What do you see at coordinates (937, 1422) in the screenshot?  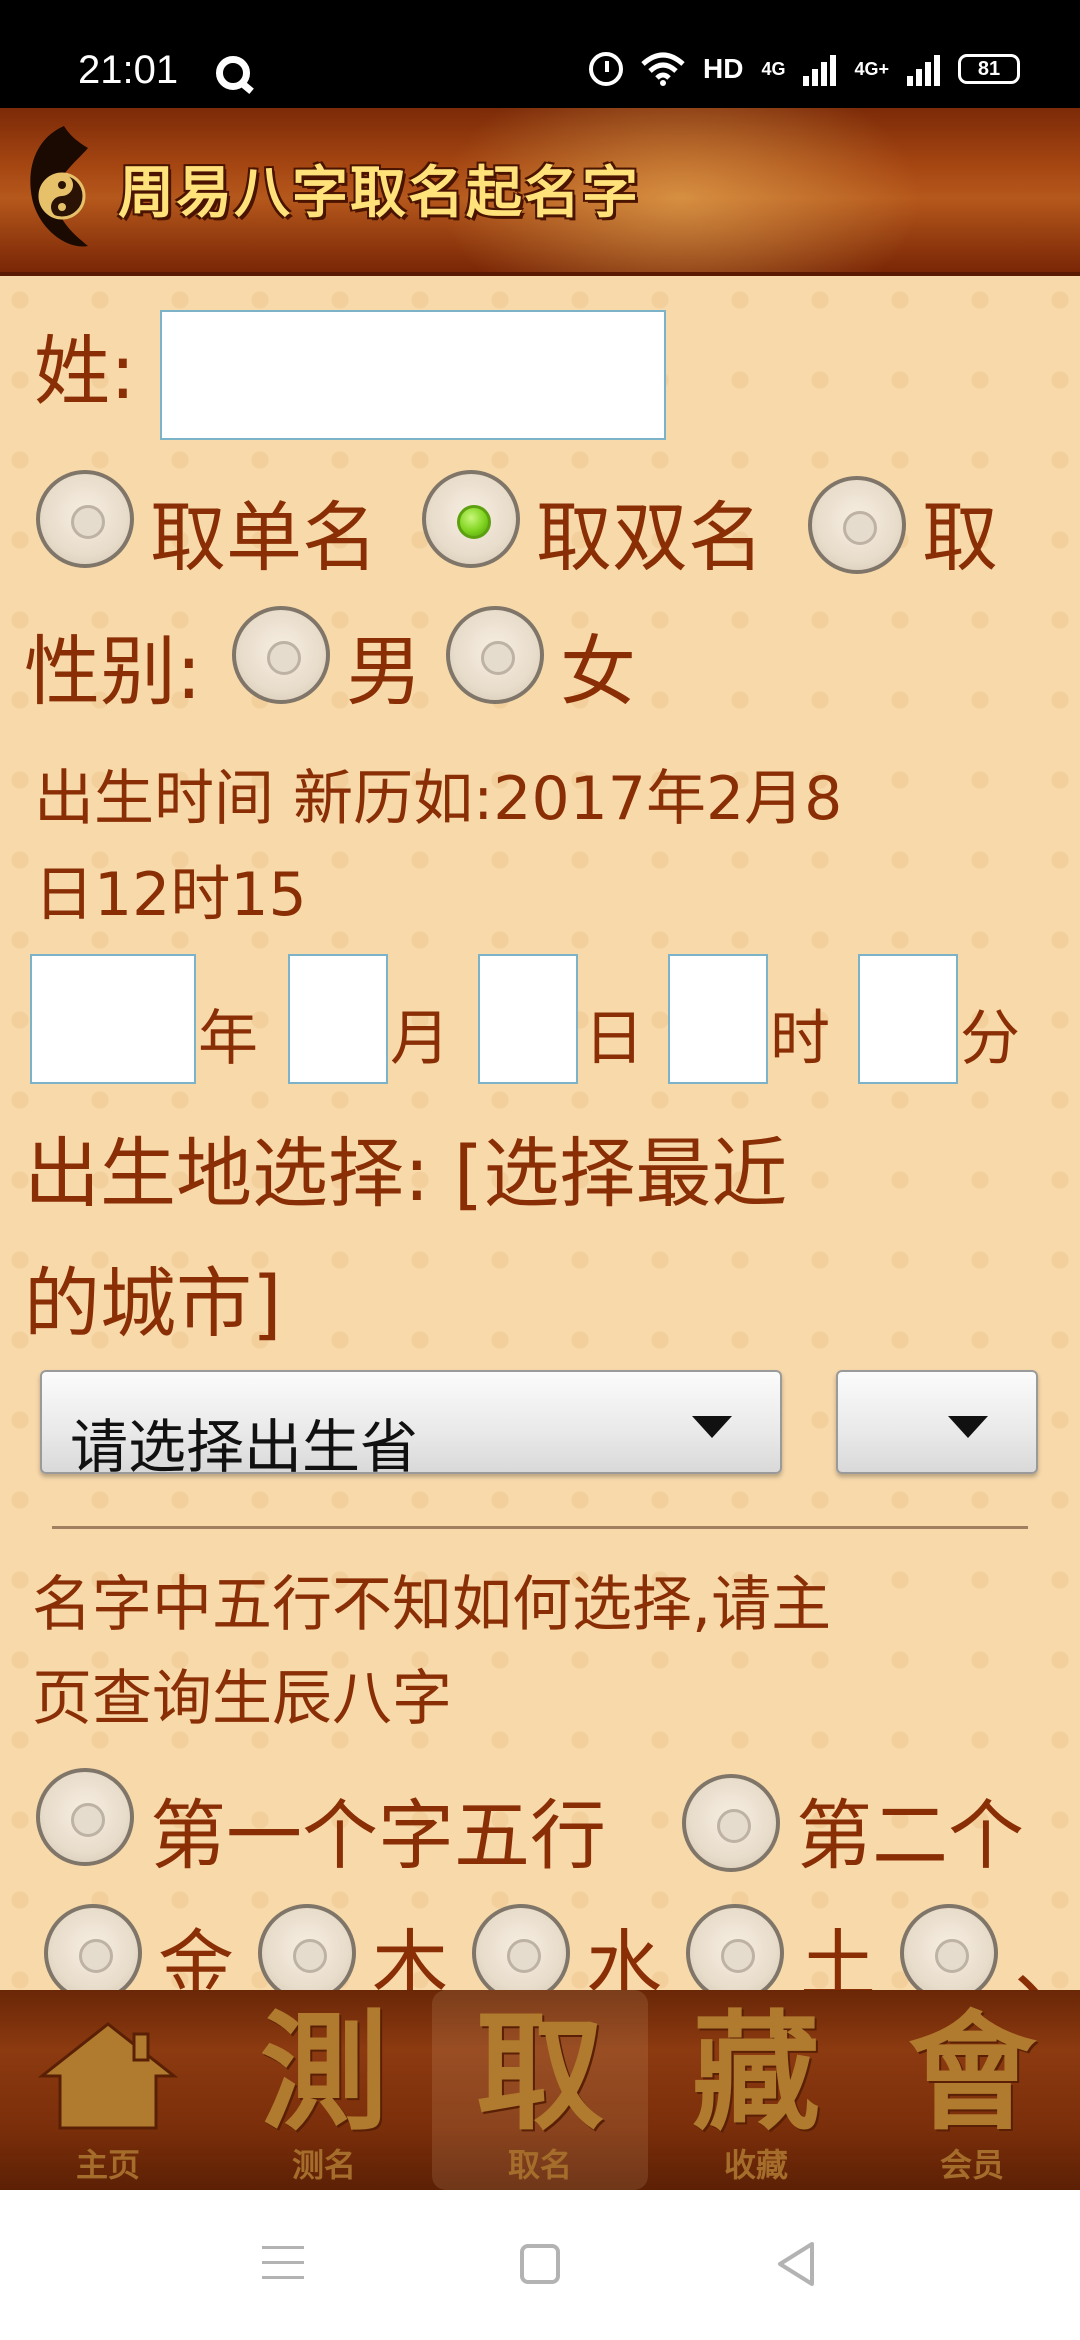 I see `city-select` at bounding box center [937, 1422].